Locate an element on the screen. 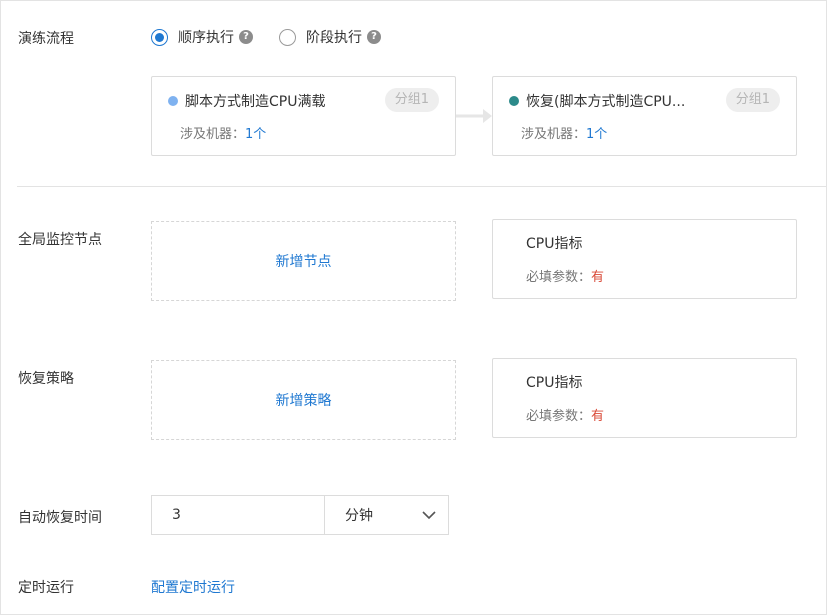 This screenshot has height=615, width=827. radio-sequential-label: 顺序执行 is located at coordinates (206, 38).